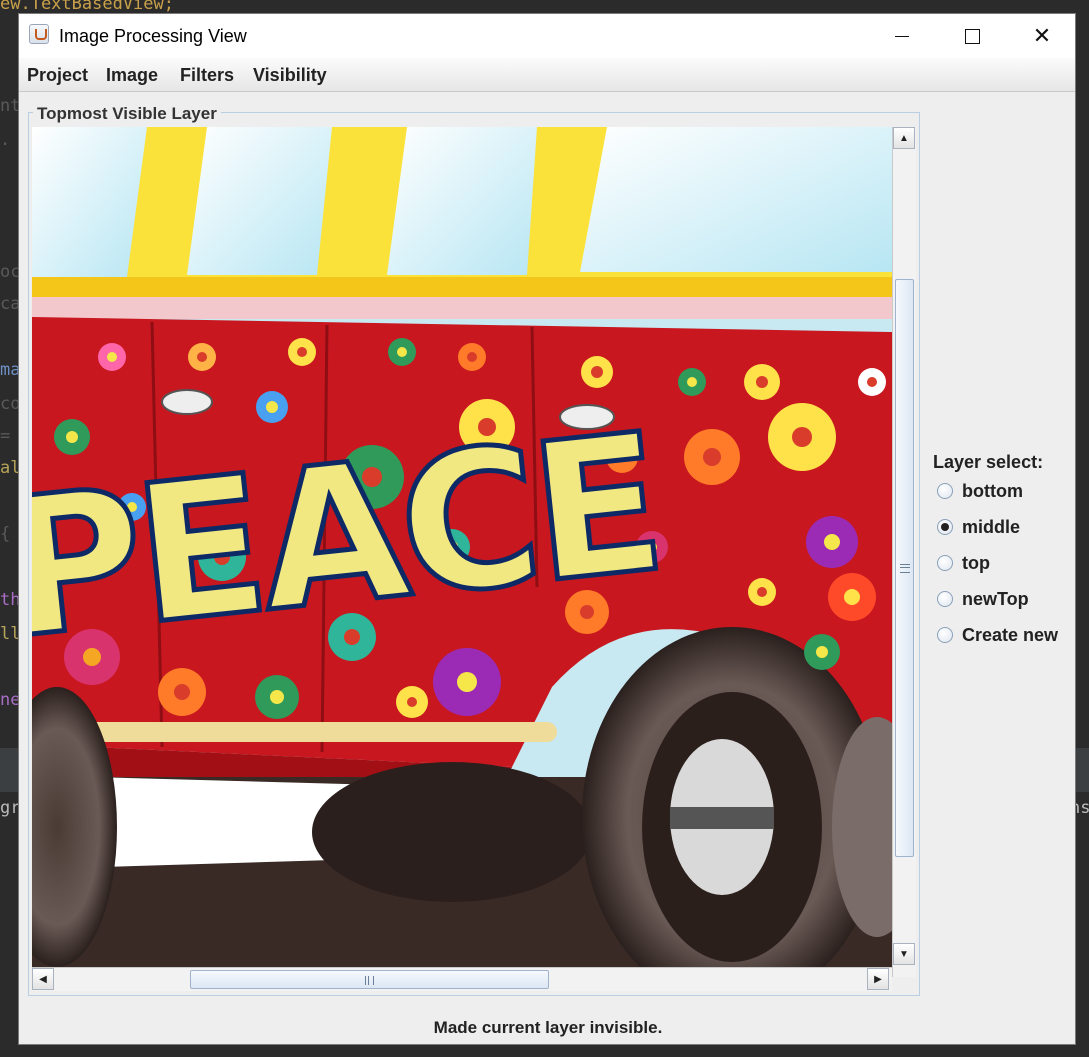 The image size is (1089, 1057). I want to click on radio-label: bottom, so click(992, 490).